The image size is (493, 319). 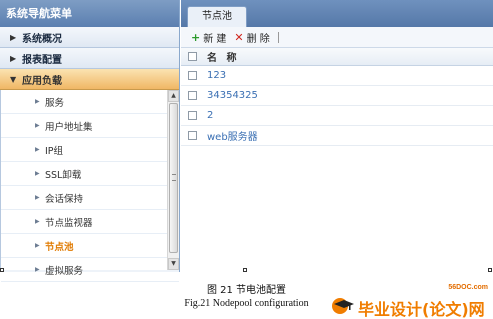 What do you see at coordinates (337, 76) in the screenshot?
I see `table-row: 123` at bounding box center [337, 76].